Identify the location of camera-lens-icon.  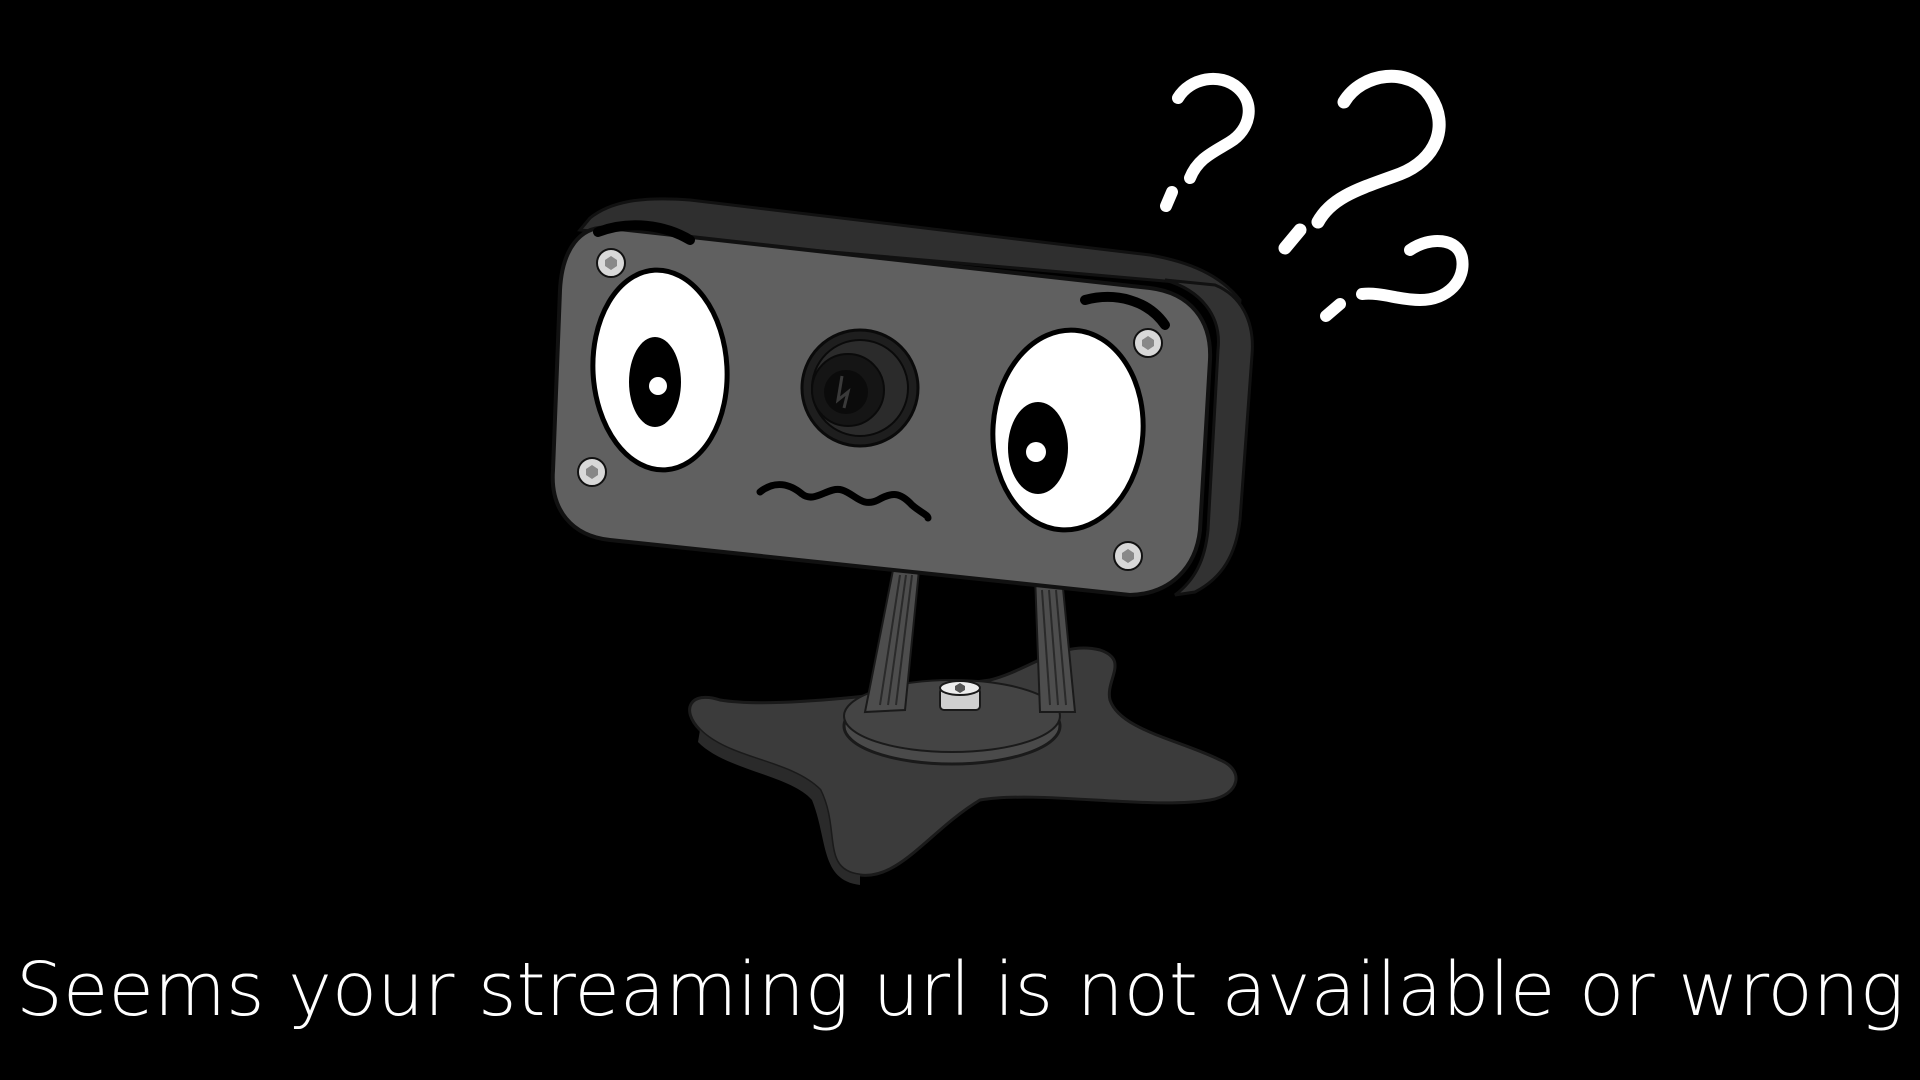
(860, 388).